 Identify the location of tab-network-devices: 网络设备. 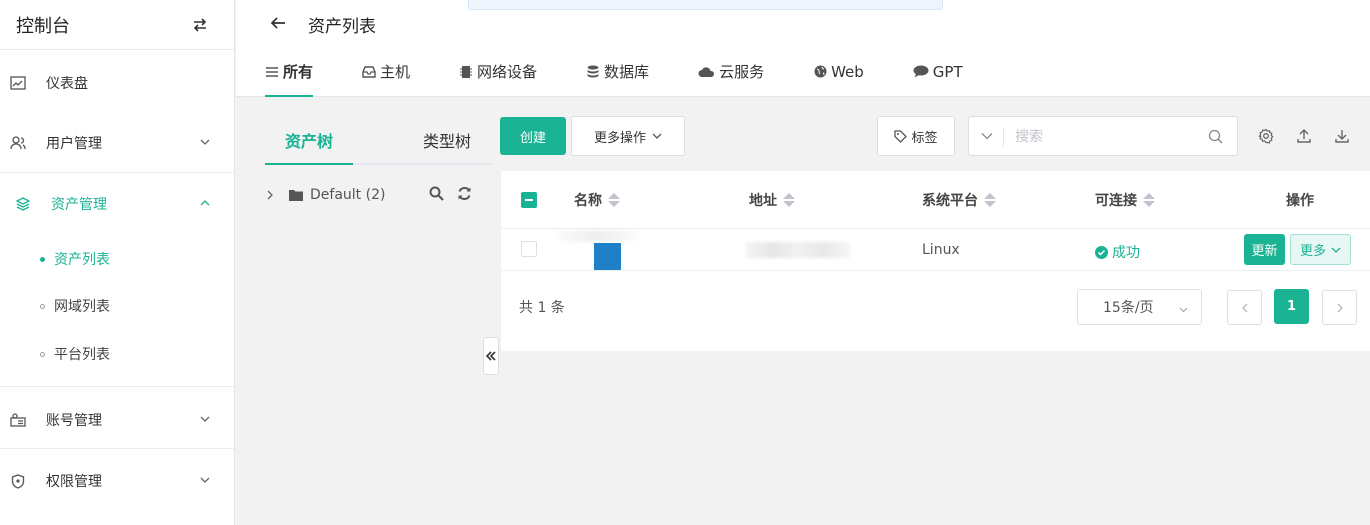
(498, 71).